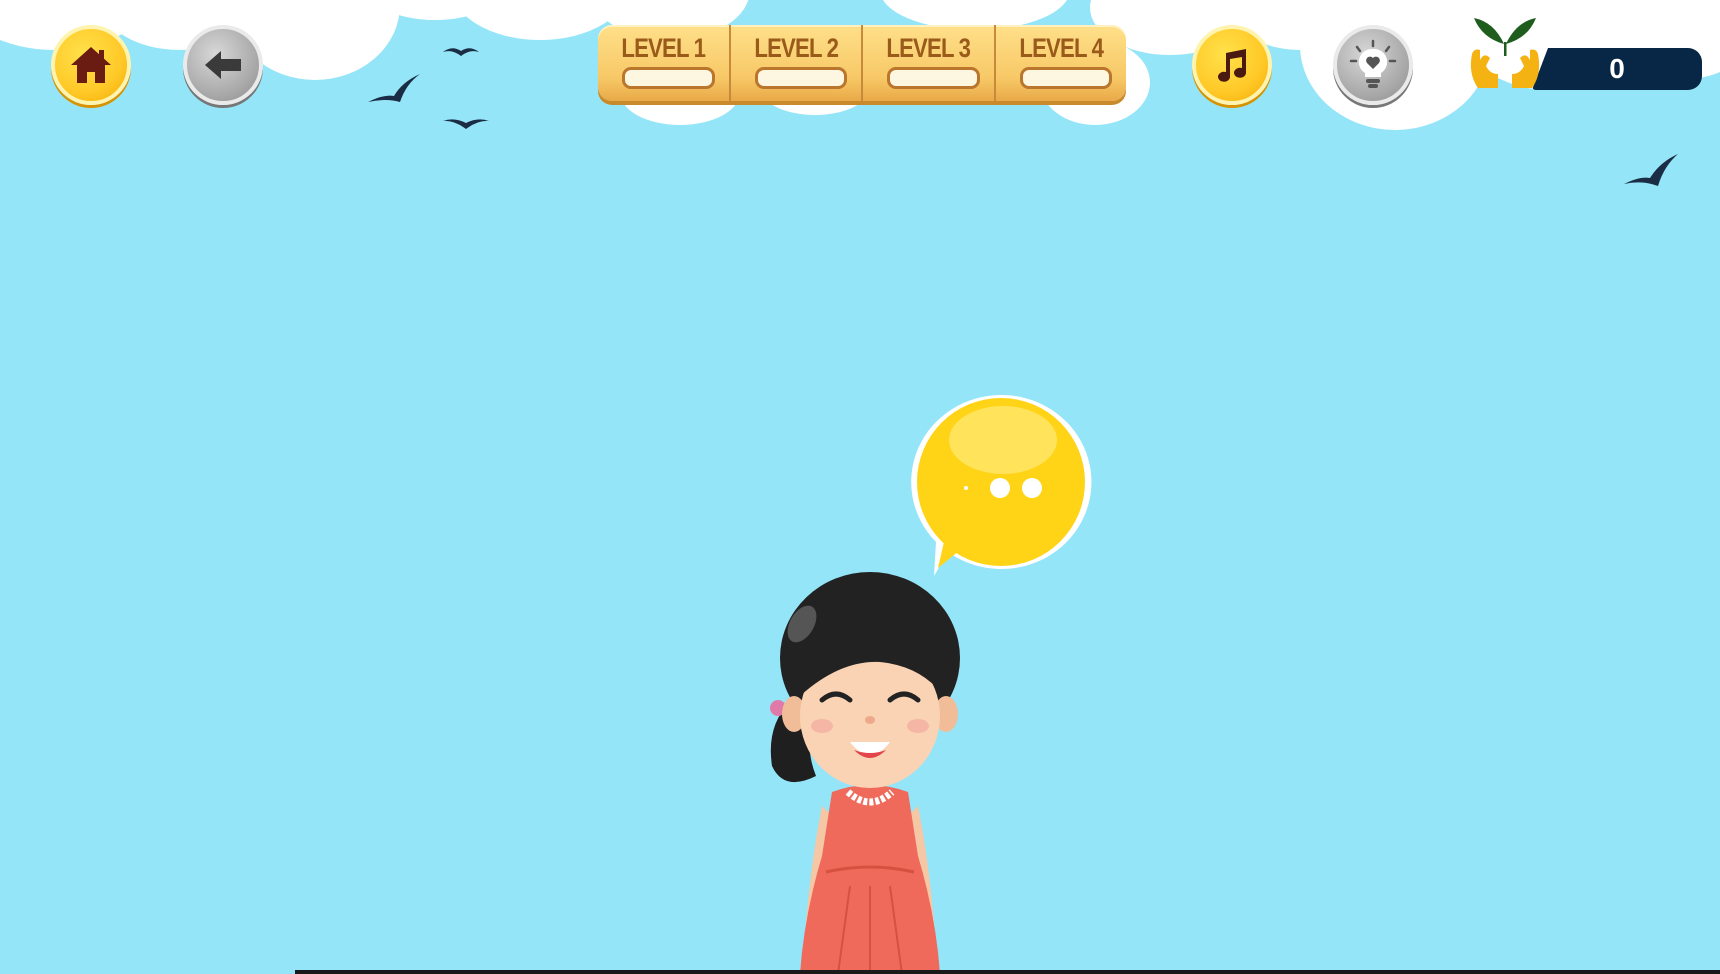  Describe the element at coordinates (795, 48) in the screenshot. I see `level-label: LEVEL 2` at that location.